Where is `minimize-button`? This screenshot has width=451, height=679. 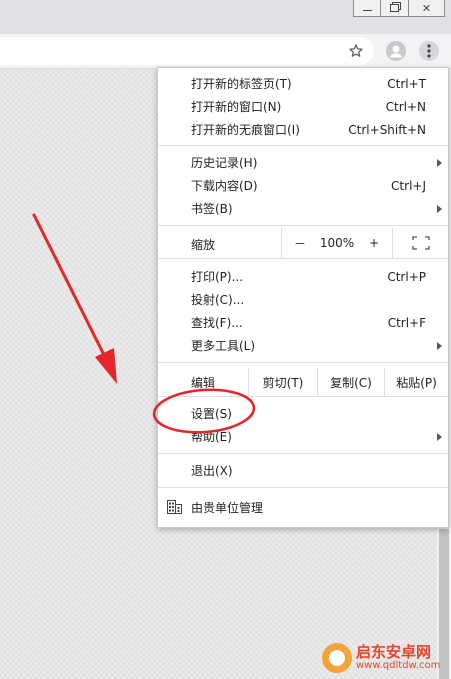
minimize-button is located at coordinates (367, 8).